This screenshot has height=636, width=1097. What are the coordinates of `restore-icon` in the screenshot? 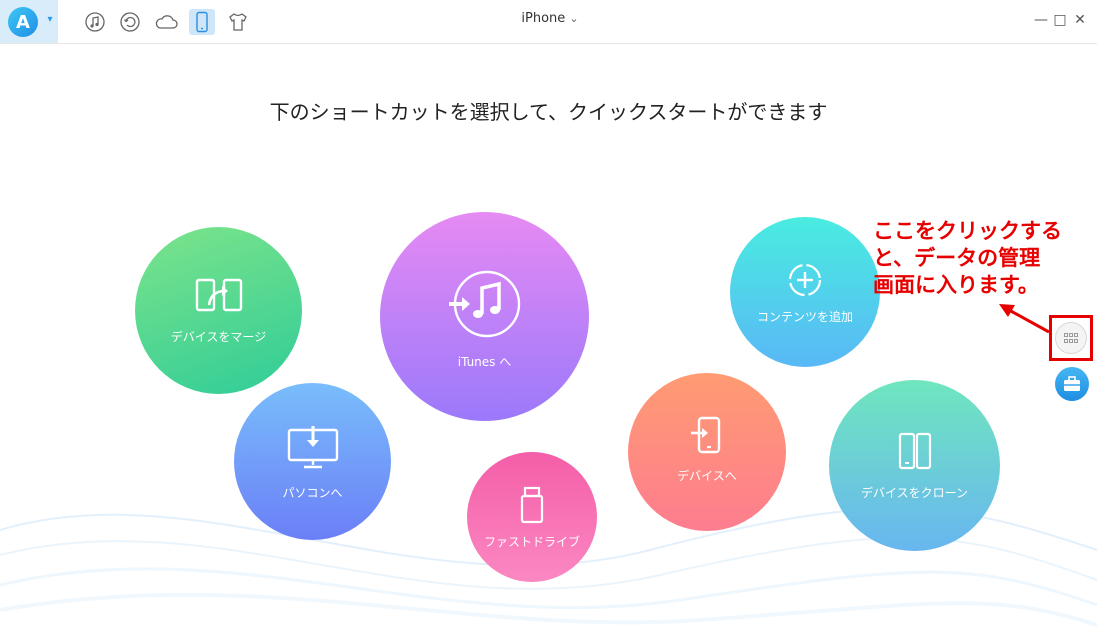 It's located at (130, 22).